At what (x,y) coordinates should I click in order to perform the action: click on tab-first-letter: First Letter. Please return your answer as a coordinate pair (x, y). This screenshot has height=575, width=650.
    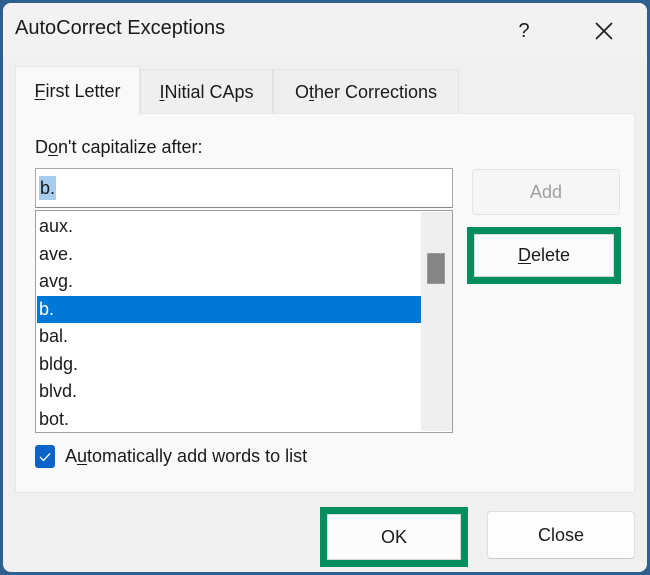
    Looking at the image, I should click on (77, 90).